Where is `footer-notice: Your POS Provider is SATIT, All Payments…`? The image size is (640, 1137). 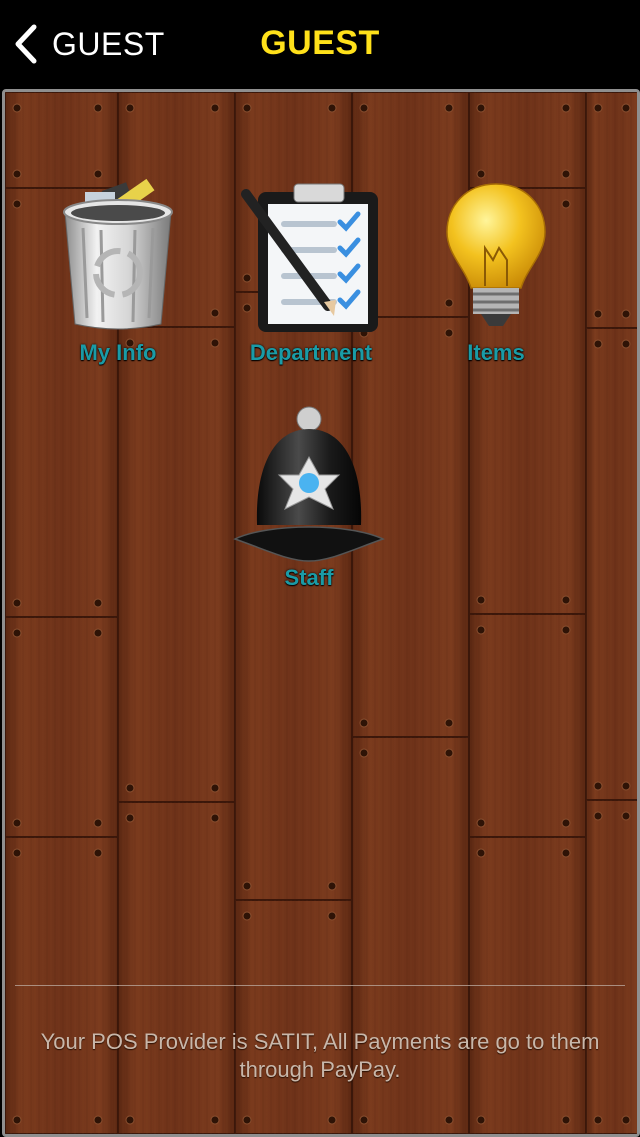 footer-notice: Your POS Provider is SATIT, All Payments… is located at coordinates (320, 1055).